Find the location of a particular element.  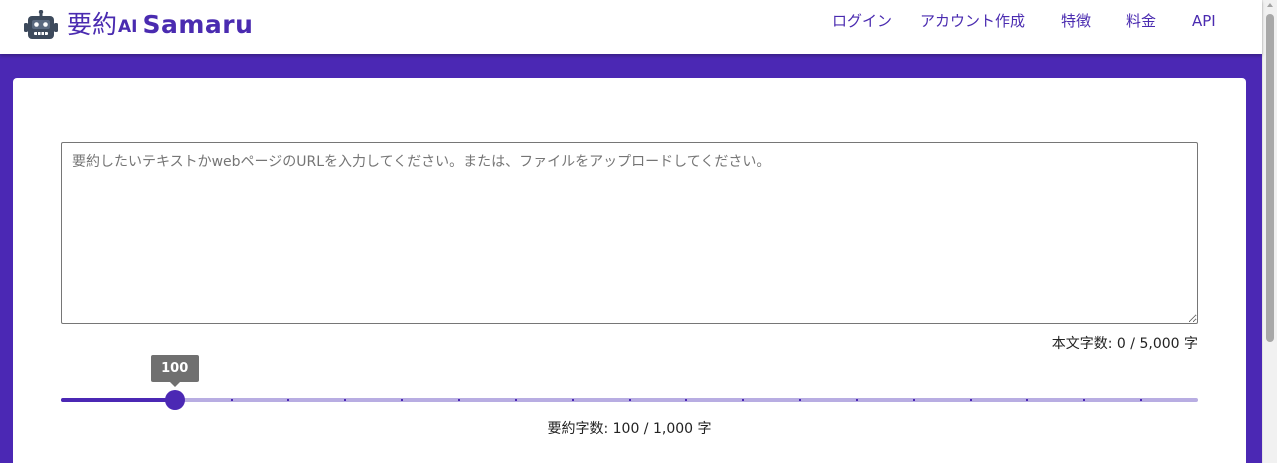

logo-text-ai: AI is located at coordinates (128, 27).